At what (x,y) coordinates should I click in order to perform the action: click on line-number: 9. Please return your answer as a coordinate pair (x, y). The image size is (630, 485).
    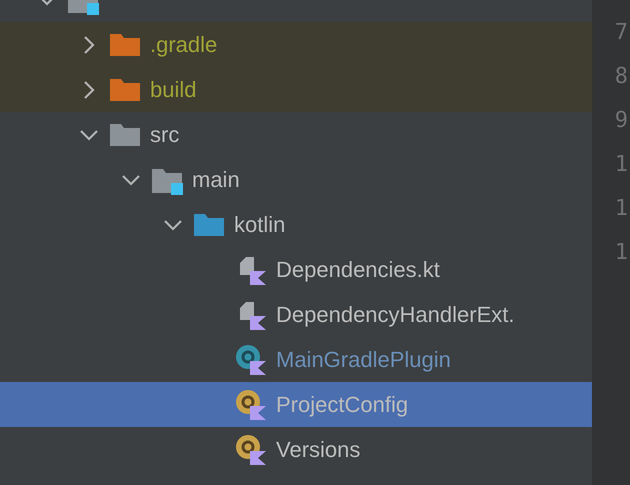
    Looking at the image, I should click on (621, 121).